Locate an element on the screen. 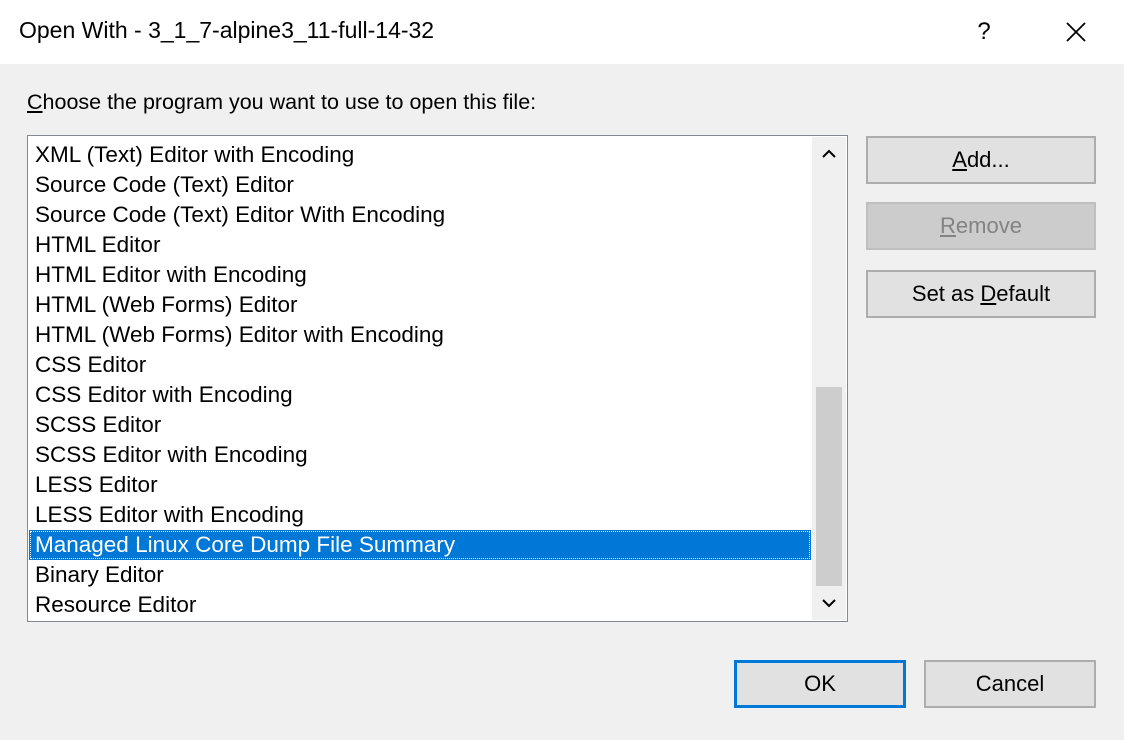 The width and height of the screenshot is (1124, 740). prompt-accel: C is located at coordinates (35, 102).